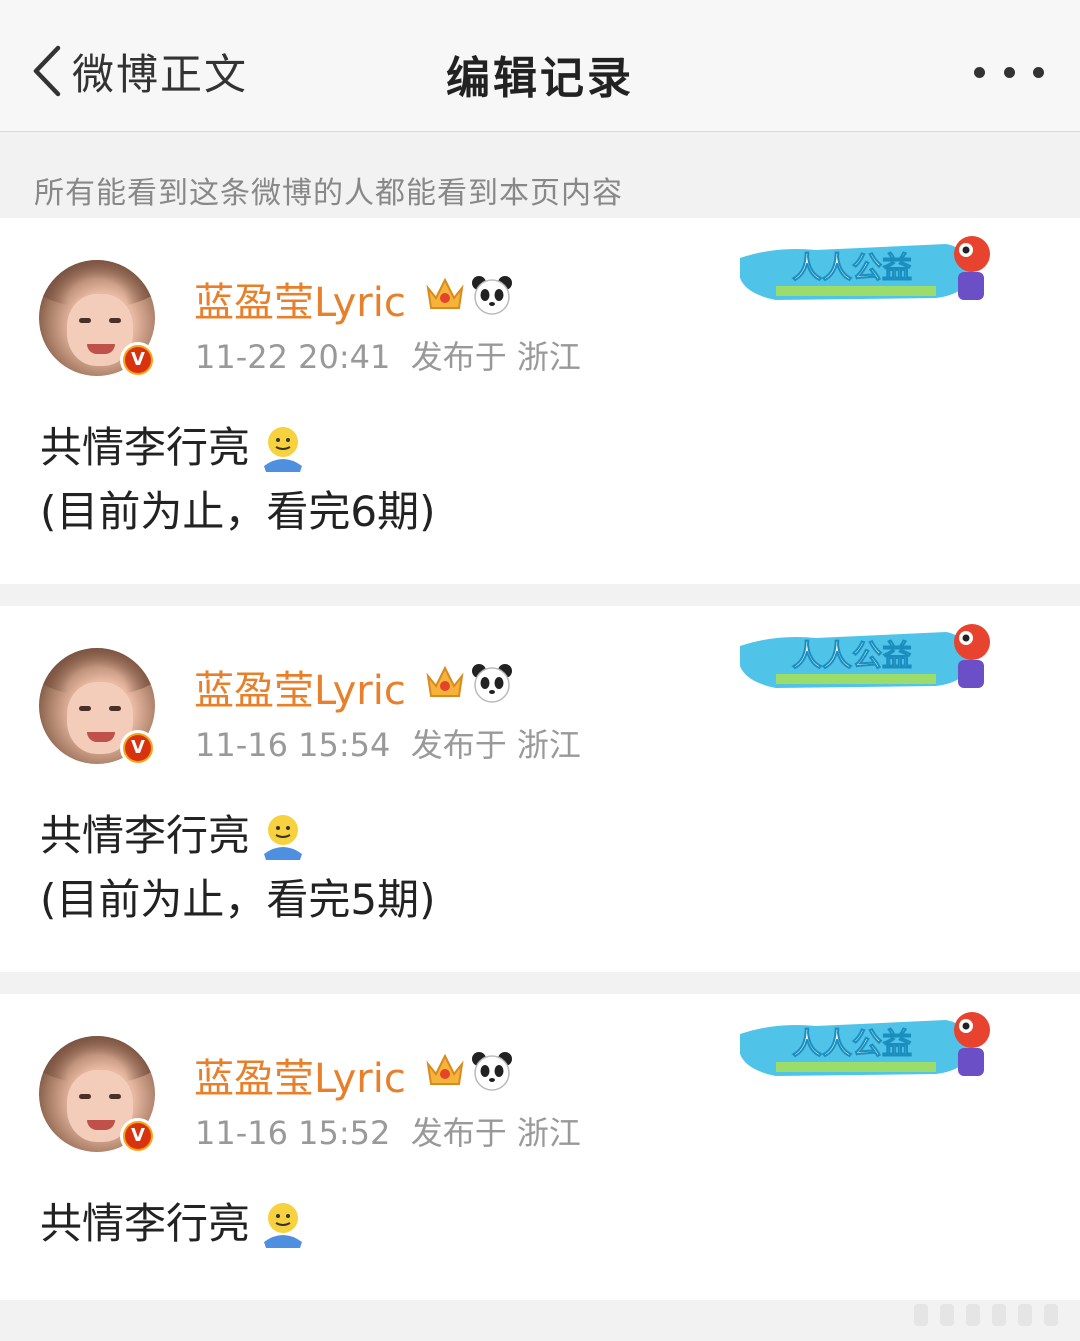  What do you see at coordinates (388, 745) in the screenshot?
I see `post-meta: 11-16 15:54 发布于 浙江` at bounding box center [388, 745].